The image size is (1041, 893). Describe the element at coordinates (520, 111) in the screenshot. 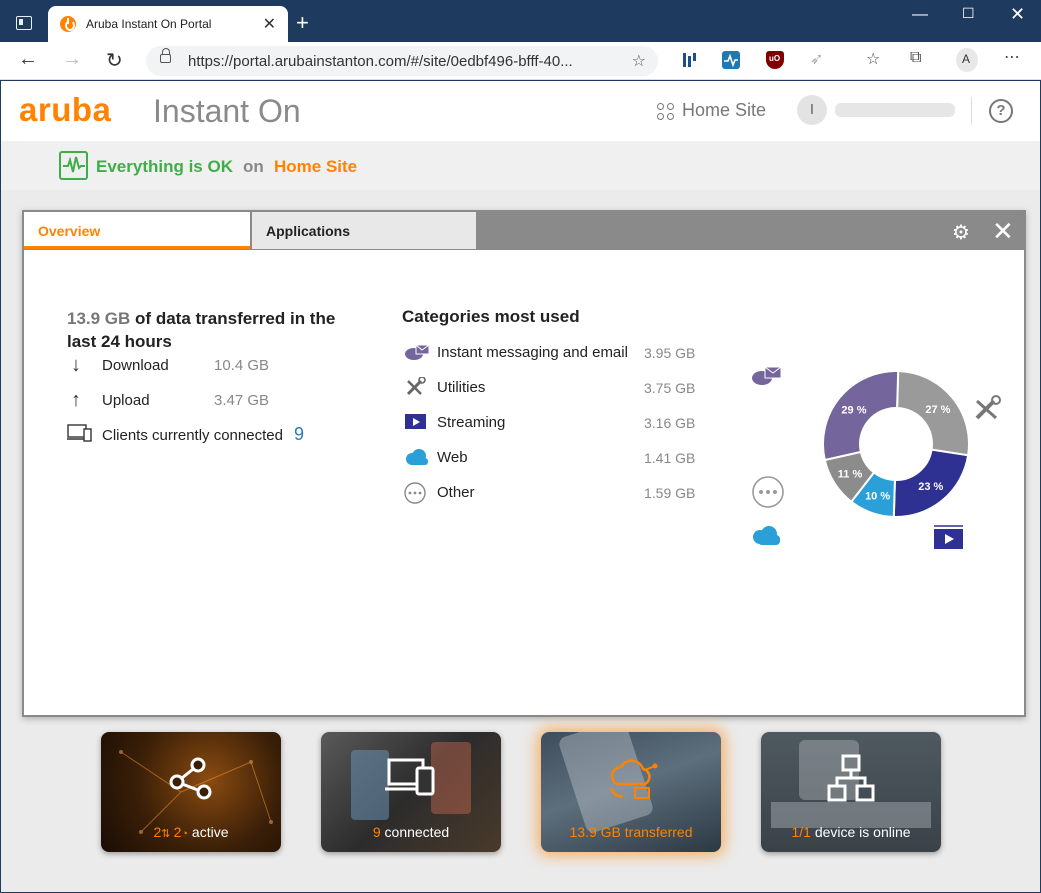

I see `app-header: aruba Instant On Home Site I ?` at that location.